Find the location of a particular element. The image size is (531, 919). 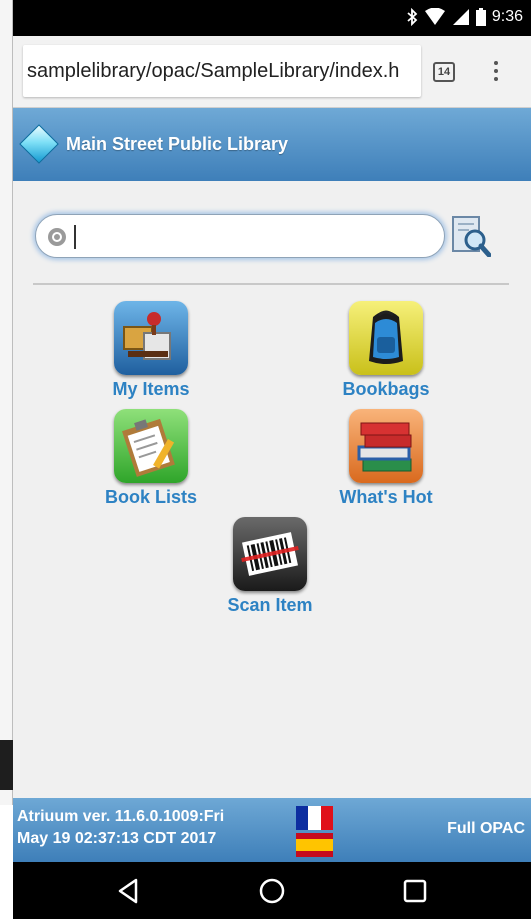

search-button is located at coordinates (471, 236).